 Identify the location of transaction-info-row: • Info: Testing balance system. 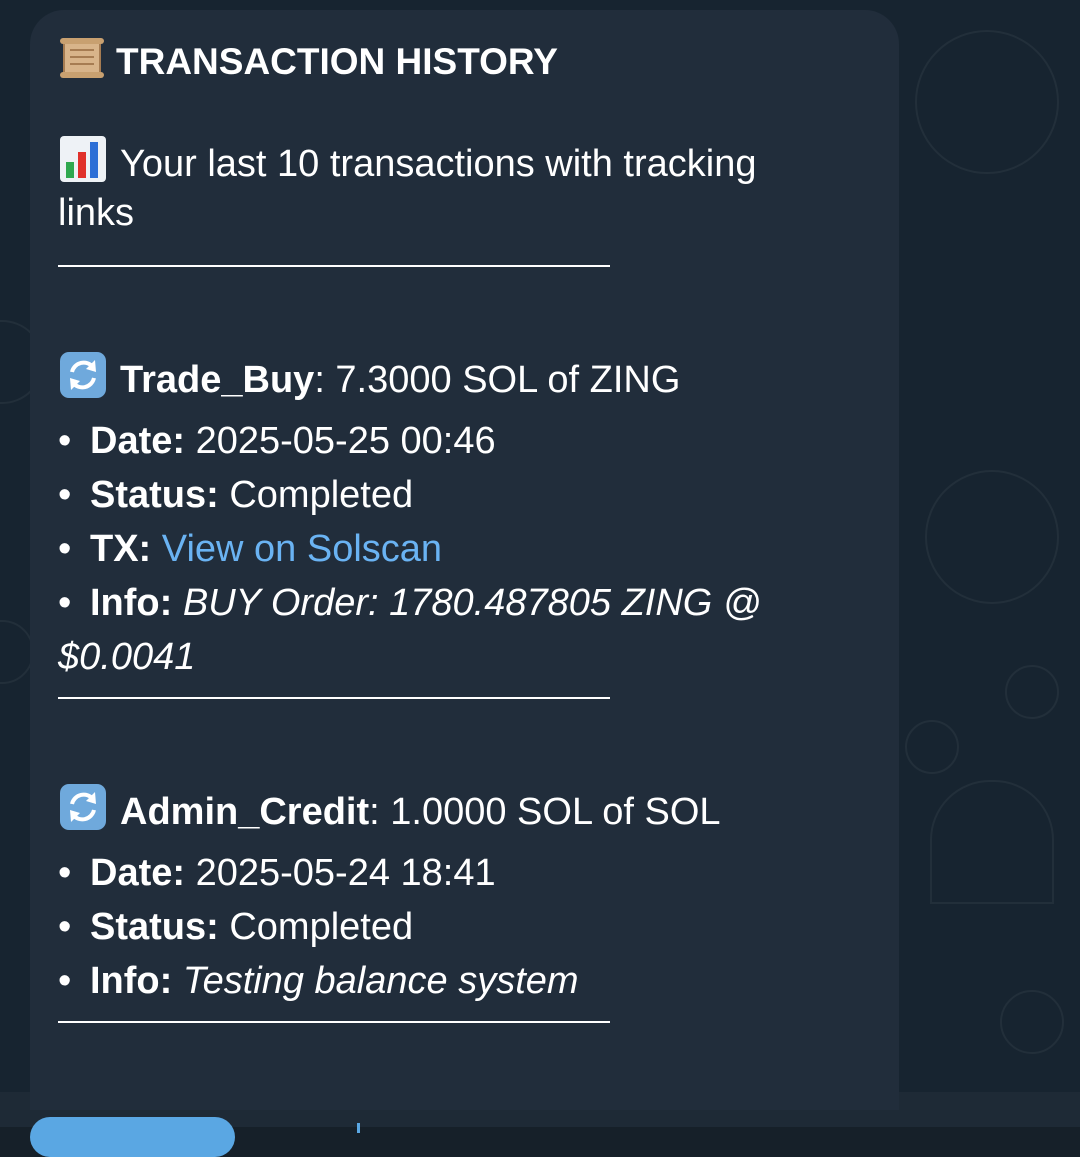
(318, 981).